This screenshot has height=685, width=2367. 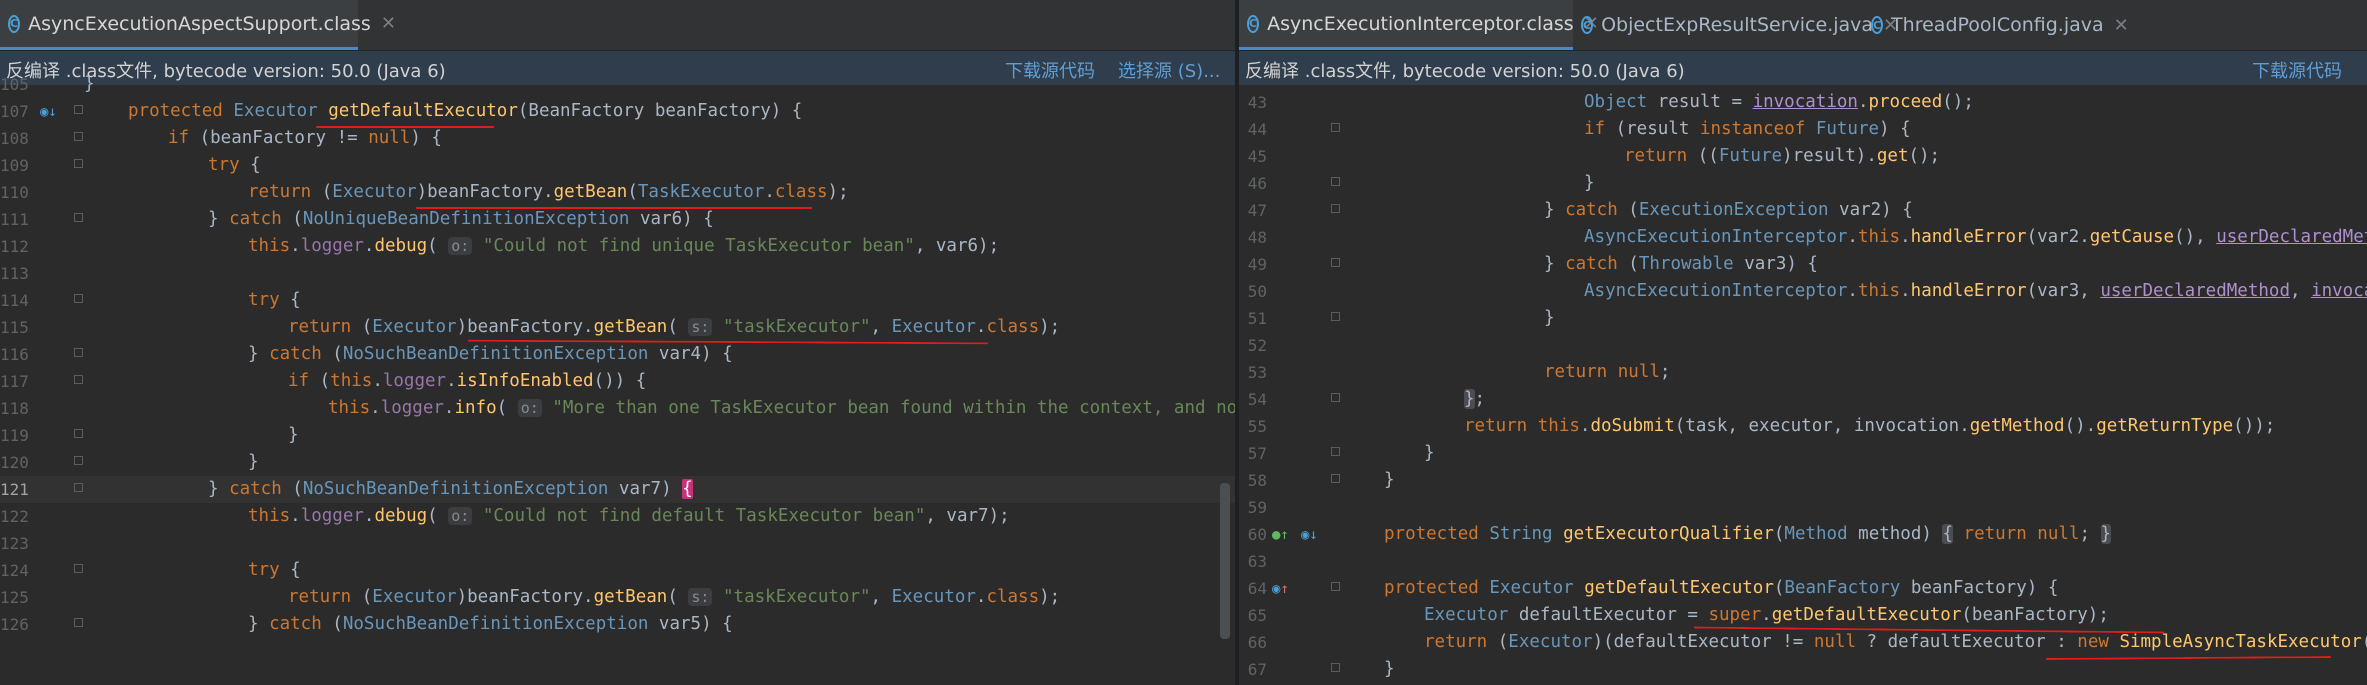 What do you see at coordinates (14, 165) in the screenshot?
I see `line-number: 109` at bounding box center [14, 165].